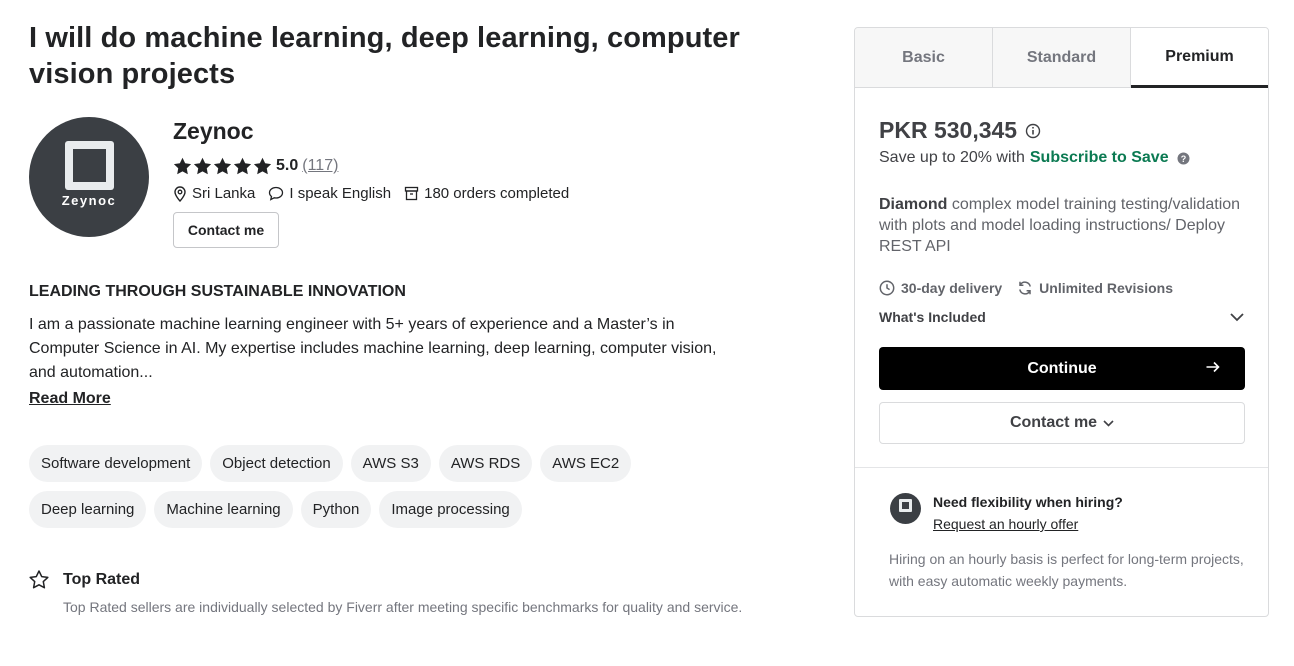 Image resolution: width=1294 pixels, height=666 pixels. I want to click on delivery-item: 30-day delivery, so click(940, 288).